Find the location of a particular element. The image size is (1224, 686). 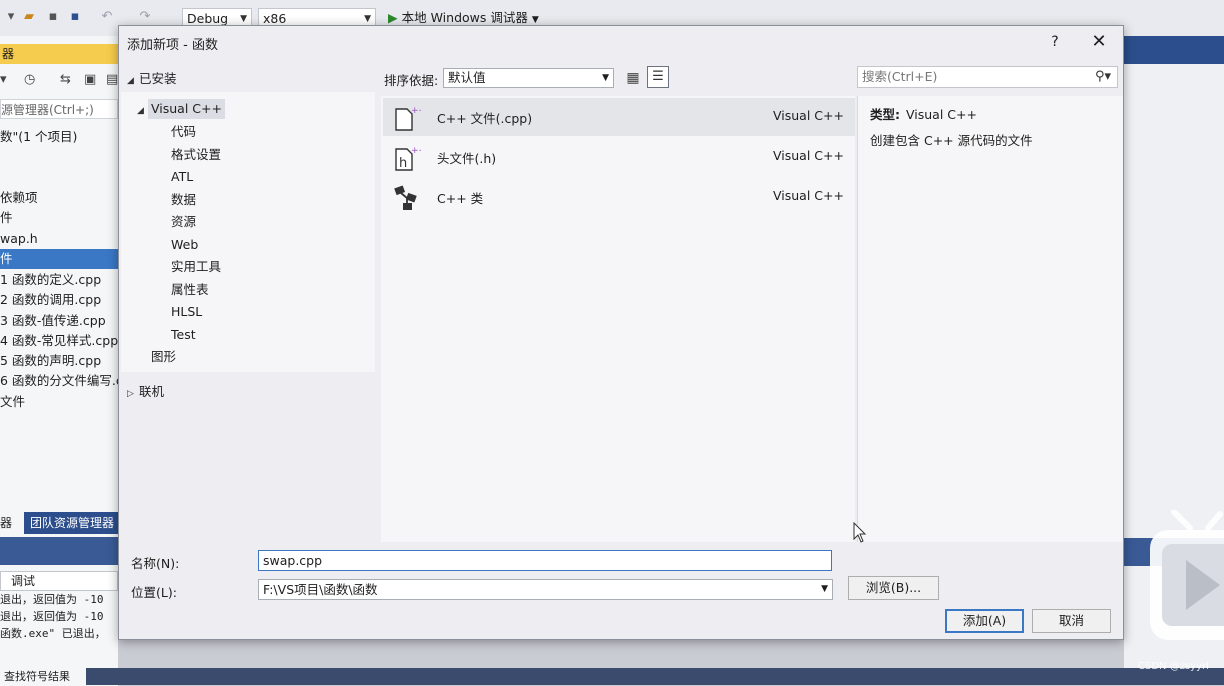

category-utility: 实用工具 is located at coordinates (196, 267).